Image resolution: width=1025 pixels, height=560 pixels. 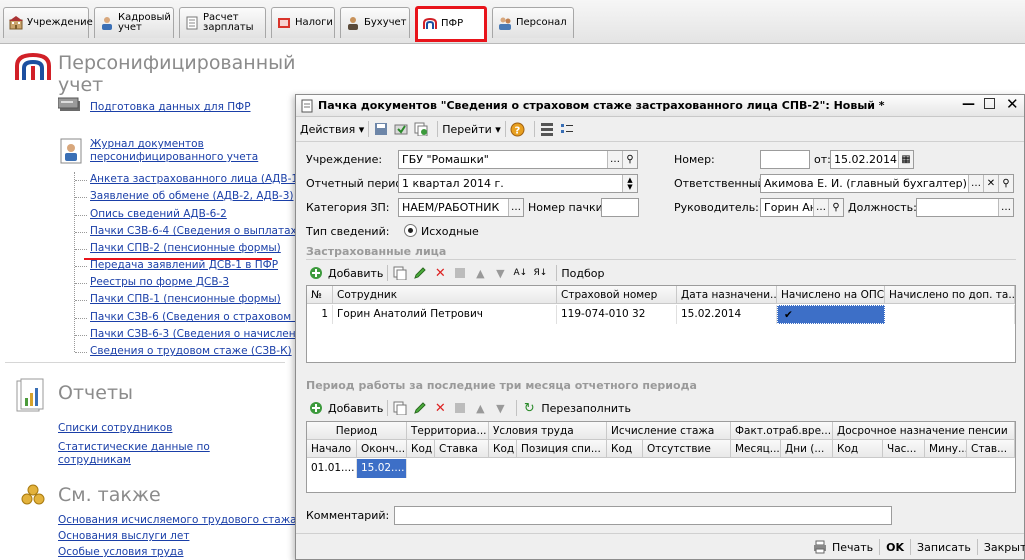 What do you see at coordinates (196, 179) in the screenshot?
I see `tree-item-link: Анкета застрахованного лица (АДВ-1)` at bounding box center [196, 179].